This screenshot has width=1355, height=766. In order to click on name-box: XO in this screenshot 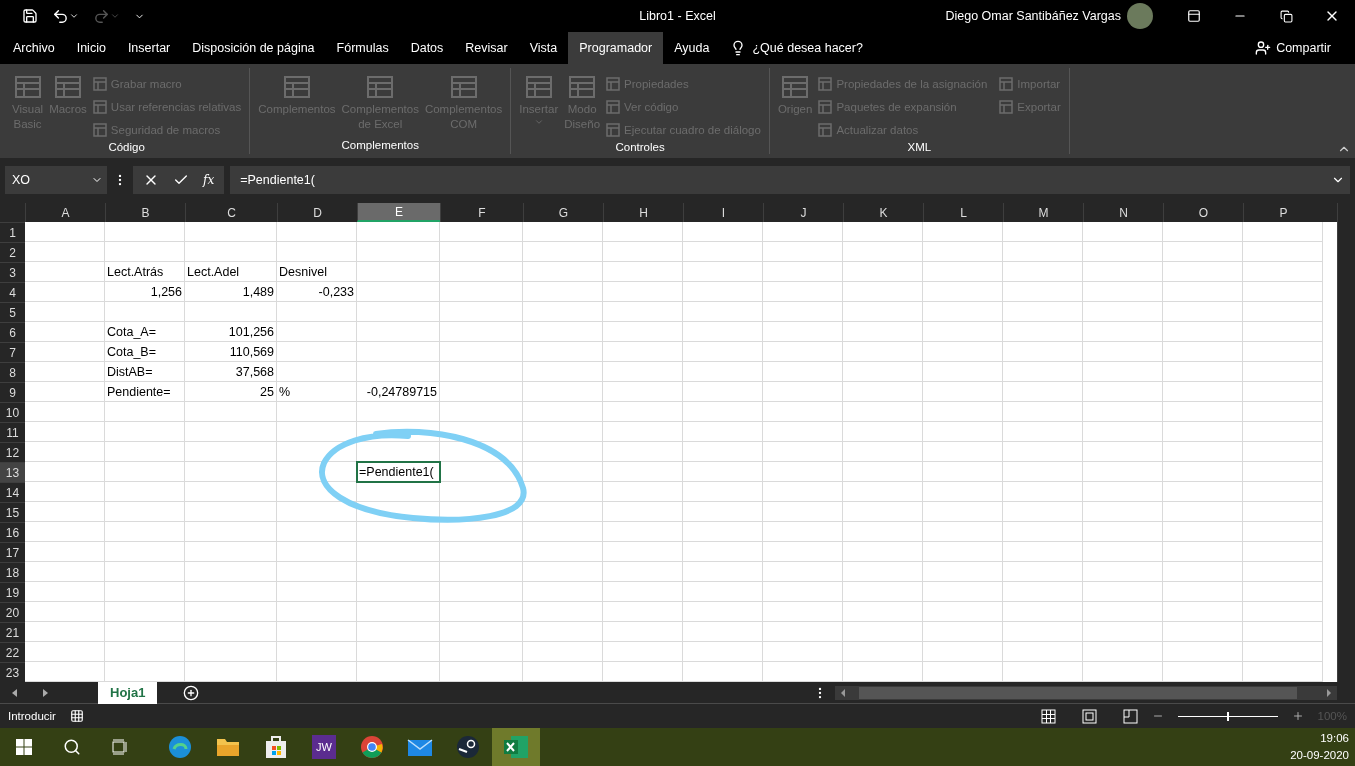, I will do `click(56, 180)`.